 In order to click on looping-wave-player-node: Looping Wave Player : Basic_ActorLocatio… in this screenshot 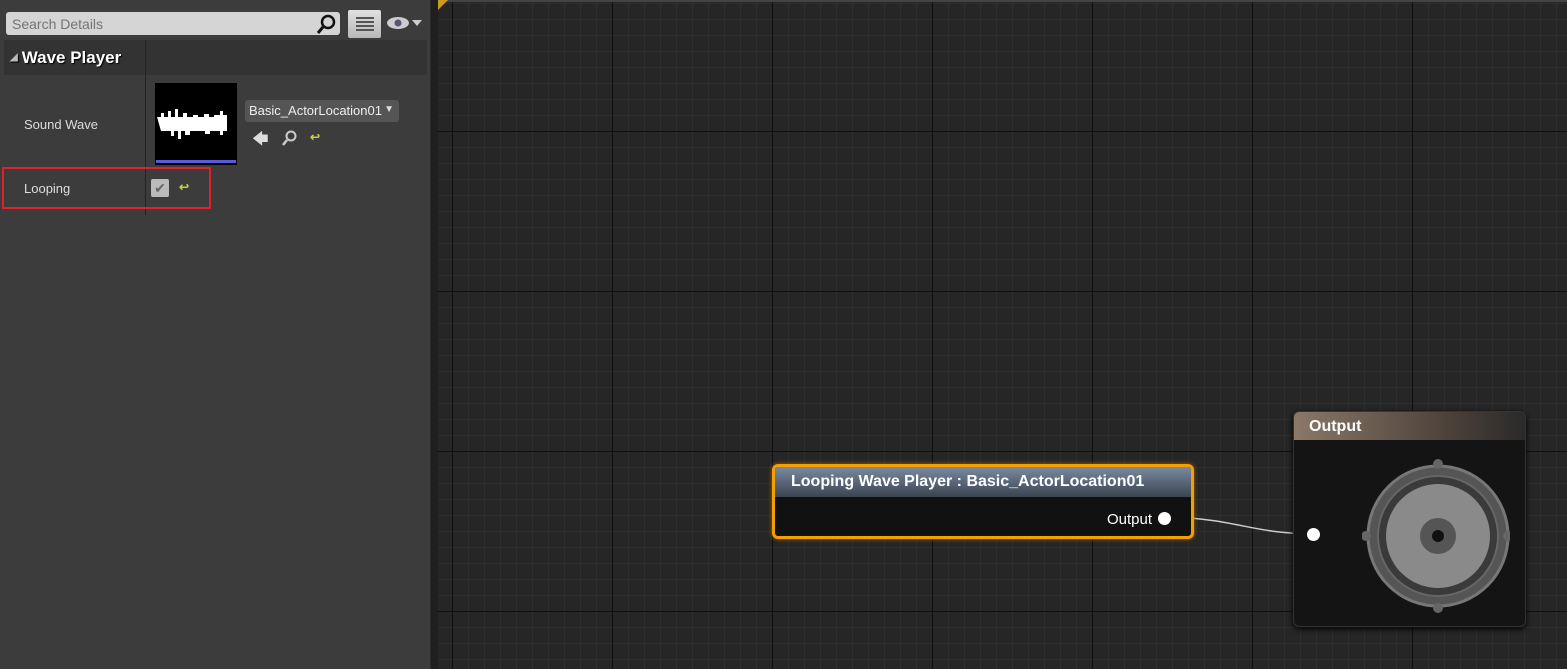, I will do `click(983, 501)`.